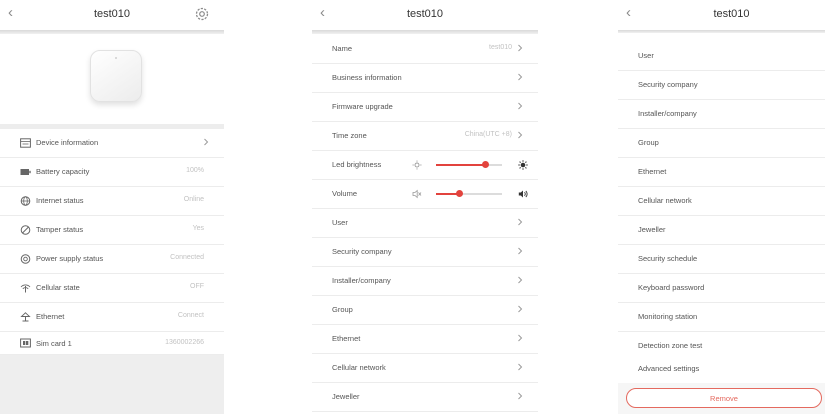  I want to click on row-value: Yes, so click(198, 228).